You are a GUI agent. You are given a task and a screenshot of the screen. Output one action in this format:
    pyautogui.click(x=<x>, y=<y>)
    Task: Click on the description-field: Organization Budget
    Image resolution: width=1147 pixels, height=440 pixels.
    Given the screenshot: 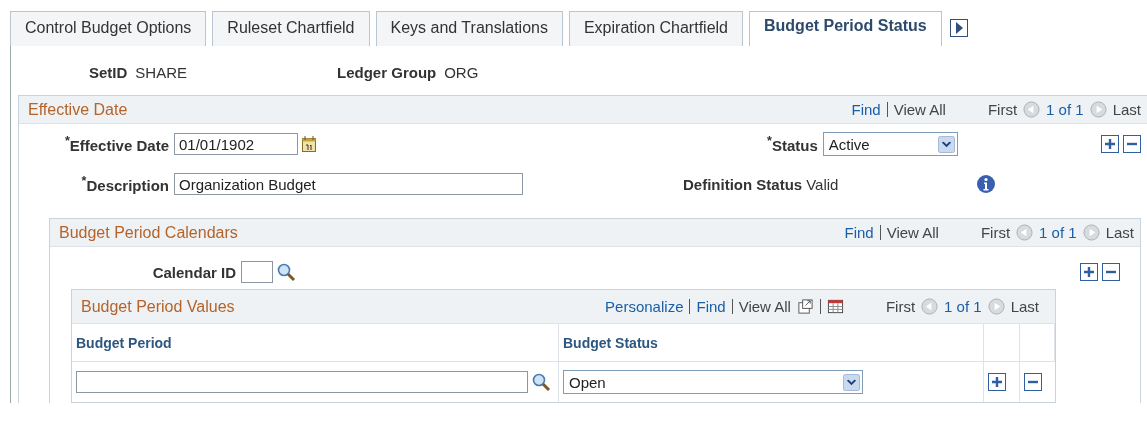 What is the action you would take?
    pyautogui.click(x=348, y=184)
    